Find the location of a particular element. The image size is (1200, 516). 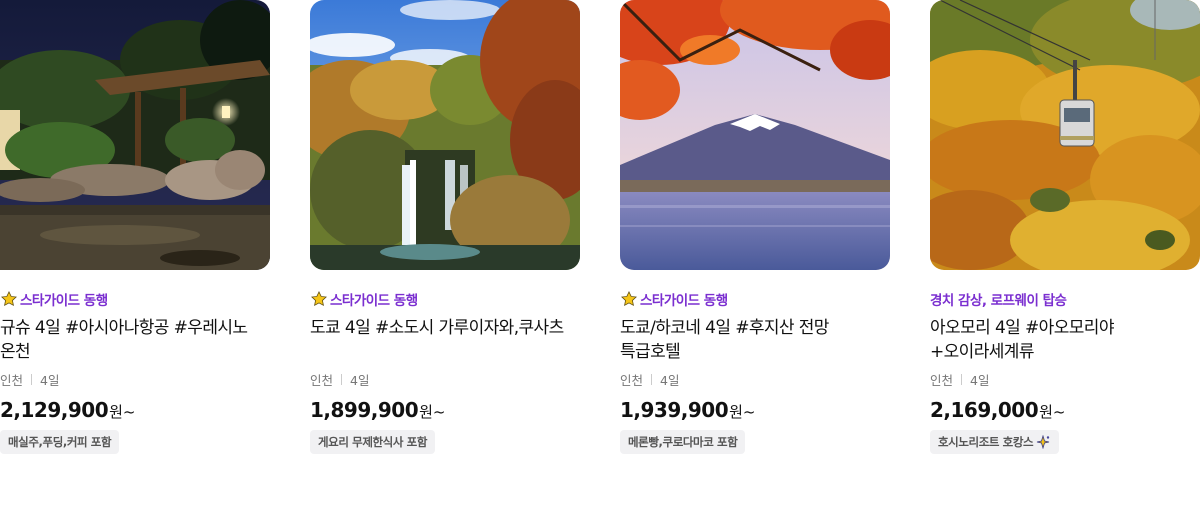

price: 1,939,900 원~ is located at coordinates (755, 411).